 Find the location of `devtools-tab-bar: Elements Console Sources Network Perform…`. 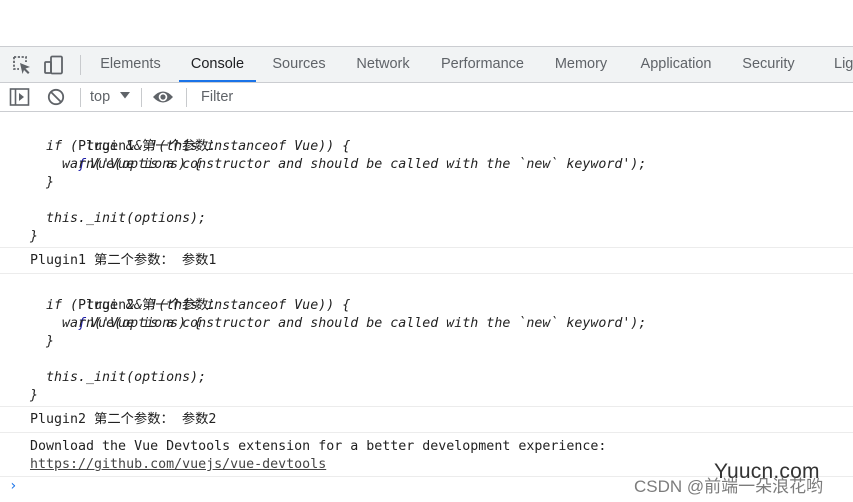

devtools-tab-bar: Elements Console Sources Network Perform… is located at coordinates (426, 64).